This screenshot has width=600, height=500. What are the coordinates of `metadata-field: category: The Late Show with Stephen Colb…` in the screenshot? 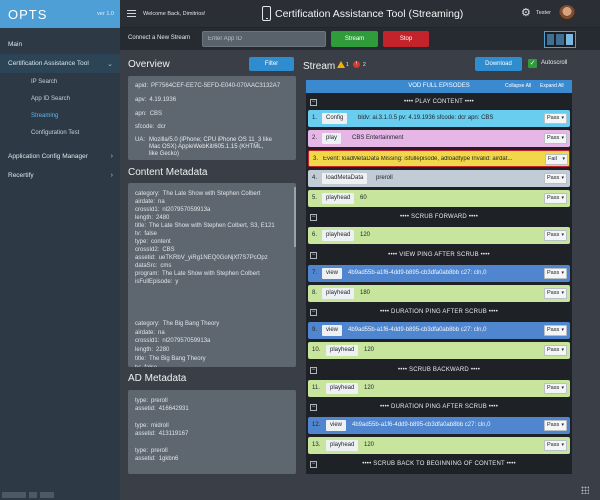 It's located at (198, 194).